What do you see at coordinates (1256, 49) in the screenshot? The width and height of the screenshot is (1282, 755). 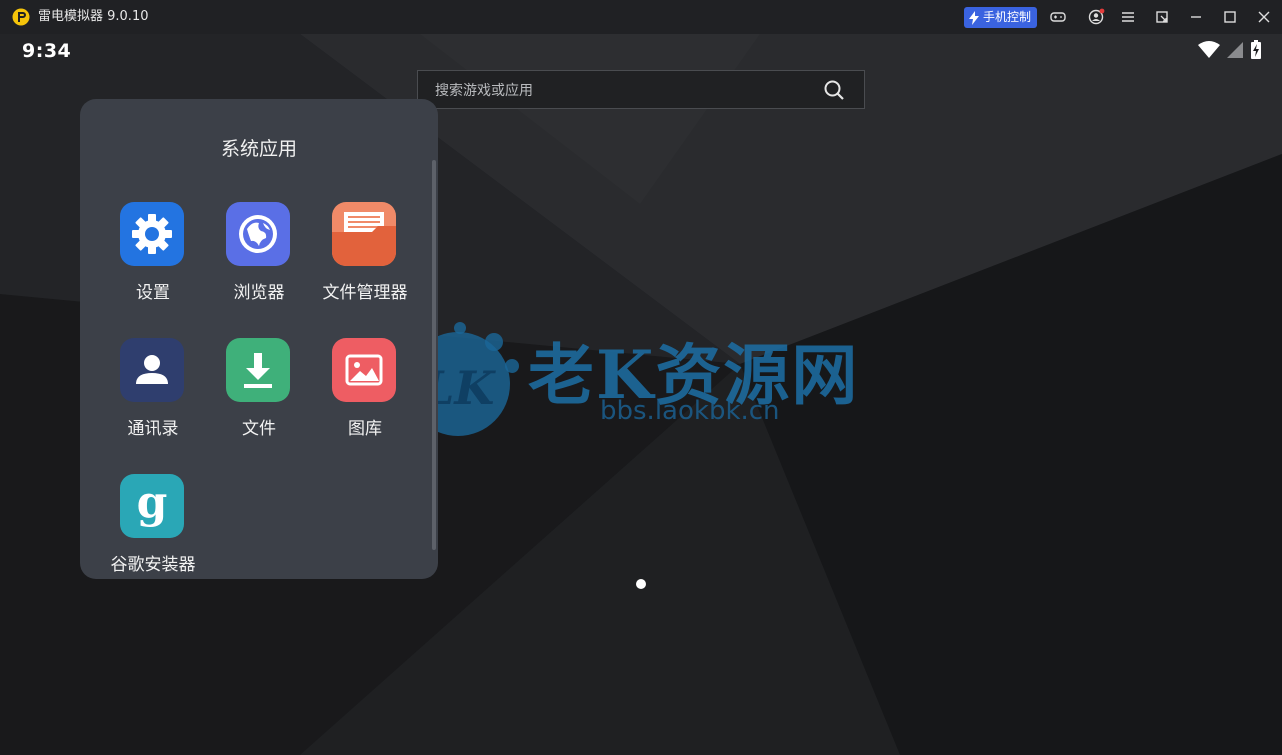 I see `battery-charging-icon` at bounding box center [1256, 49].